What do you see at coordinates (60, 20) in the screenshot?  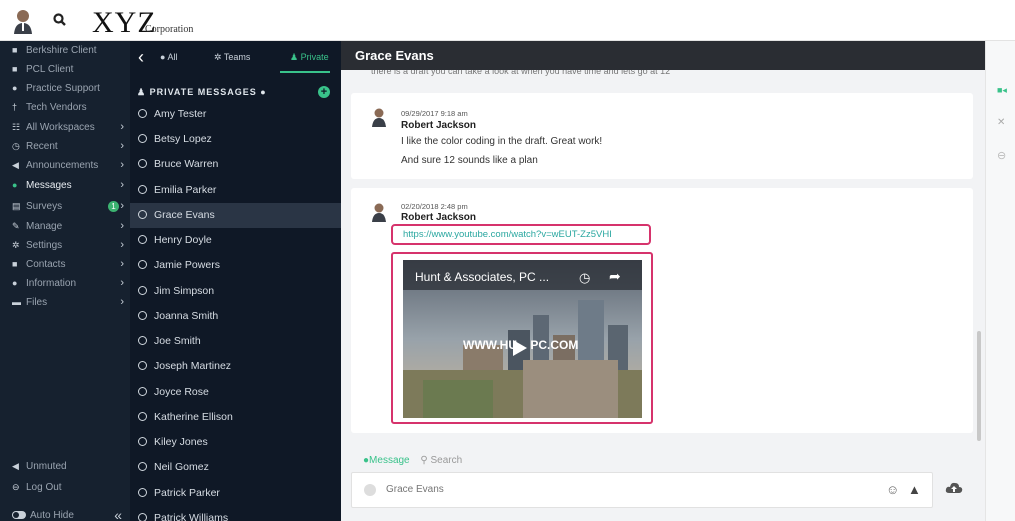 I see `search-icon` at bounding box center [60, 20].